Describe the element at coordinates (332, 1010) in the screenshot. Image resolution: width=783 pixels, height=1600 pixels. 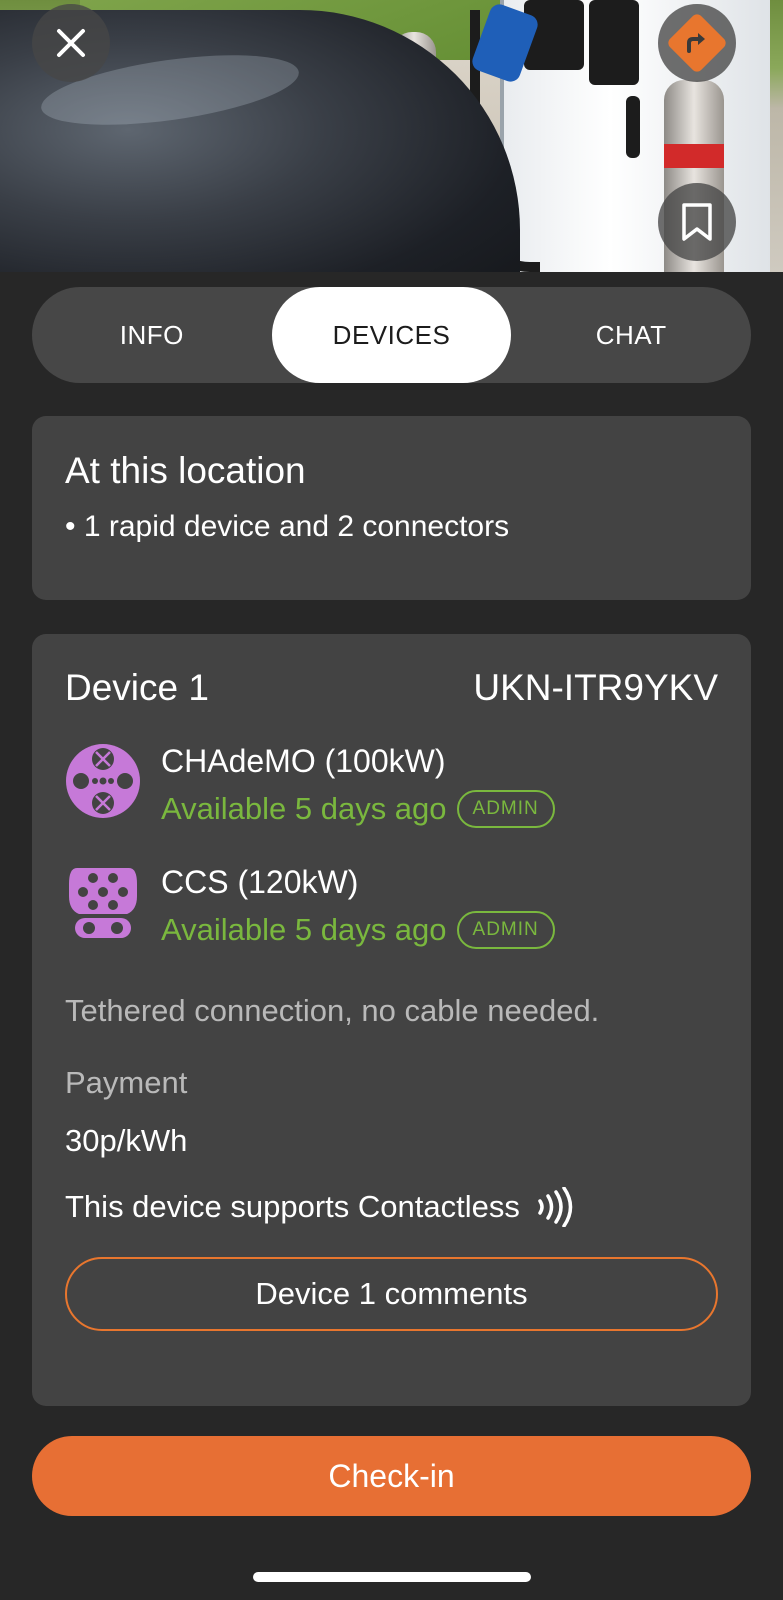
I see `tethered-note: Tethered connection, no cable needed.` at that location.